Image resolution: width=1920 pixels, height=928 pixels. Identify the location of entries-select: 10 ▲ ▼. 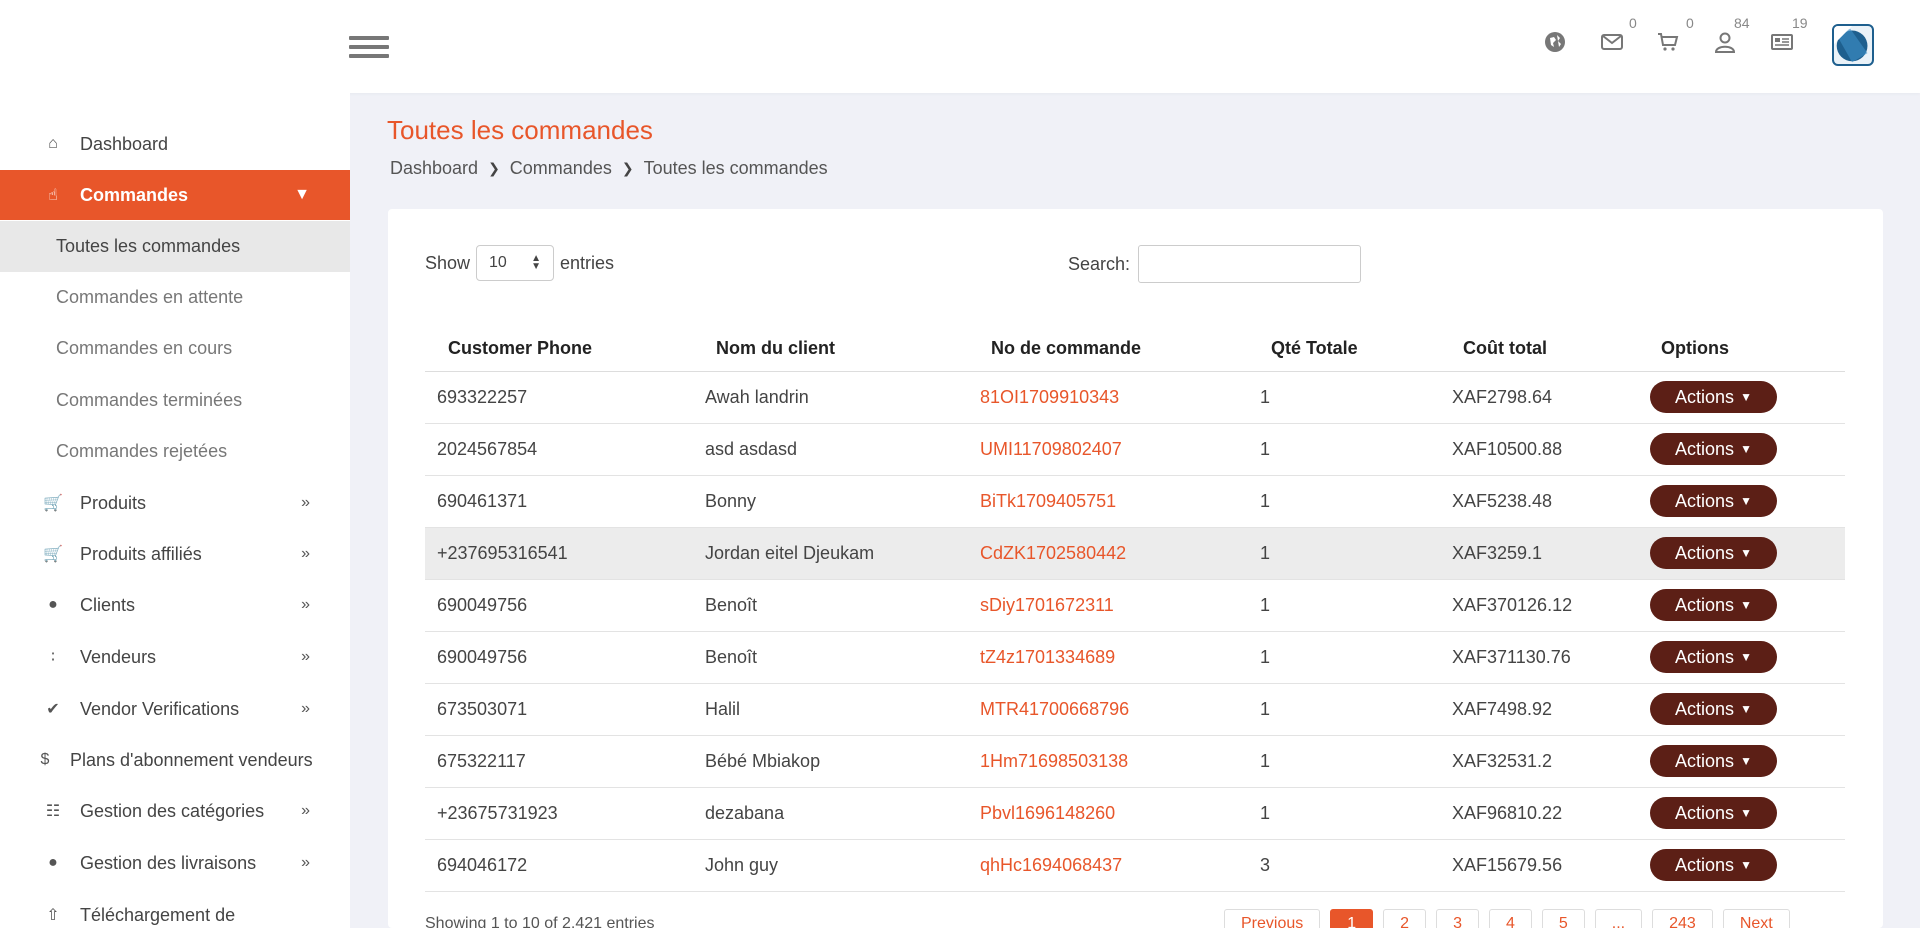
(515, 263).